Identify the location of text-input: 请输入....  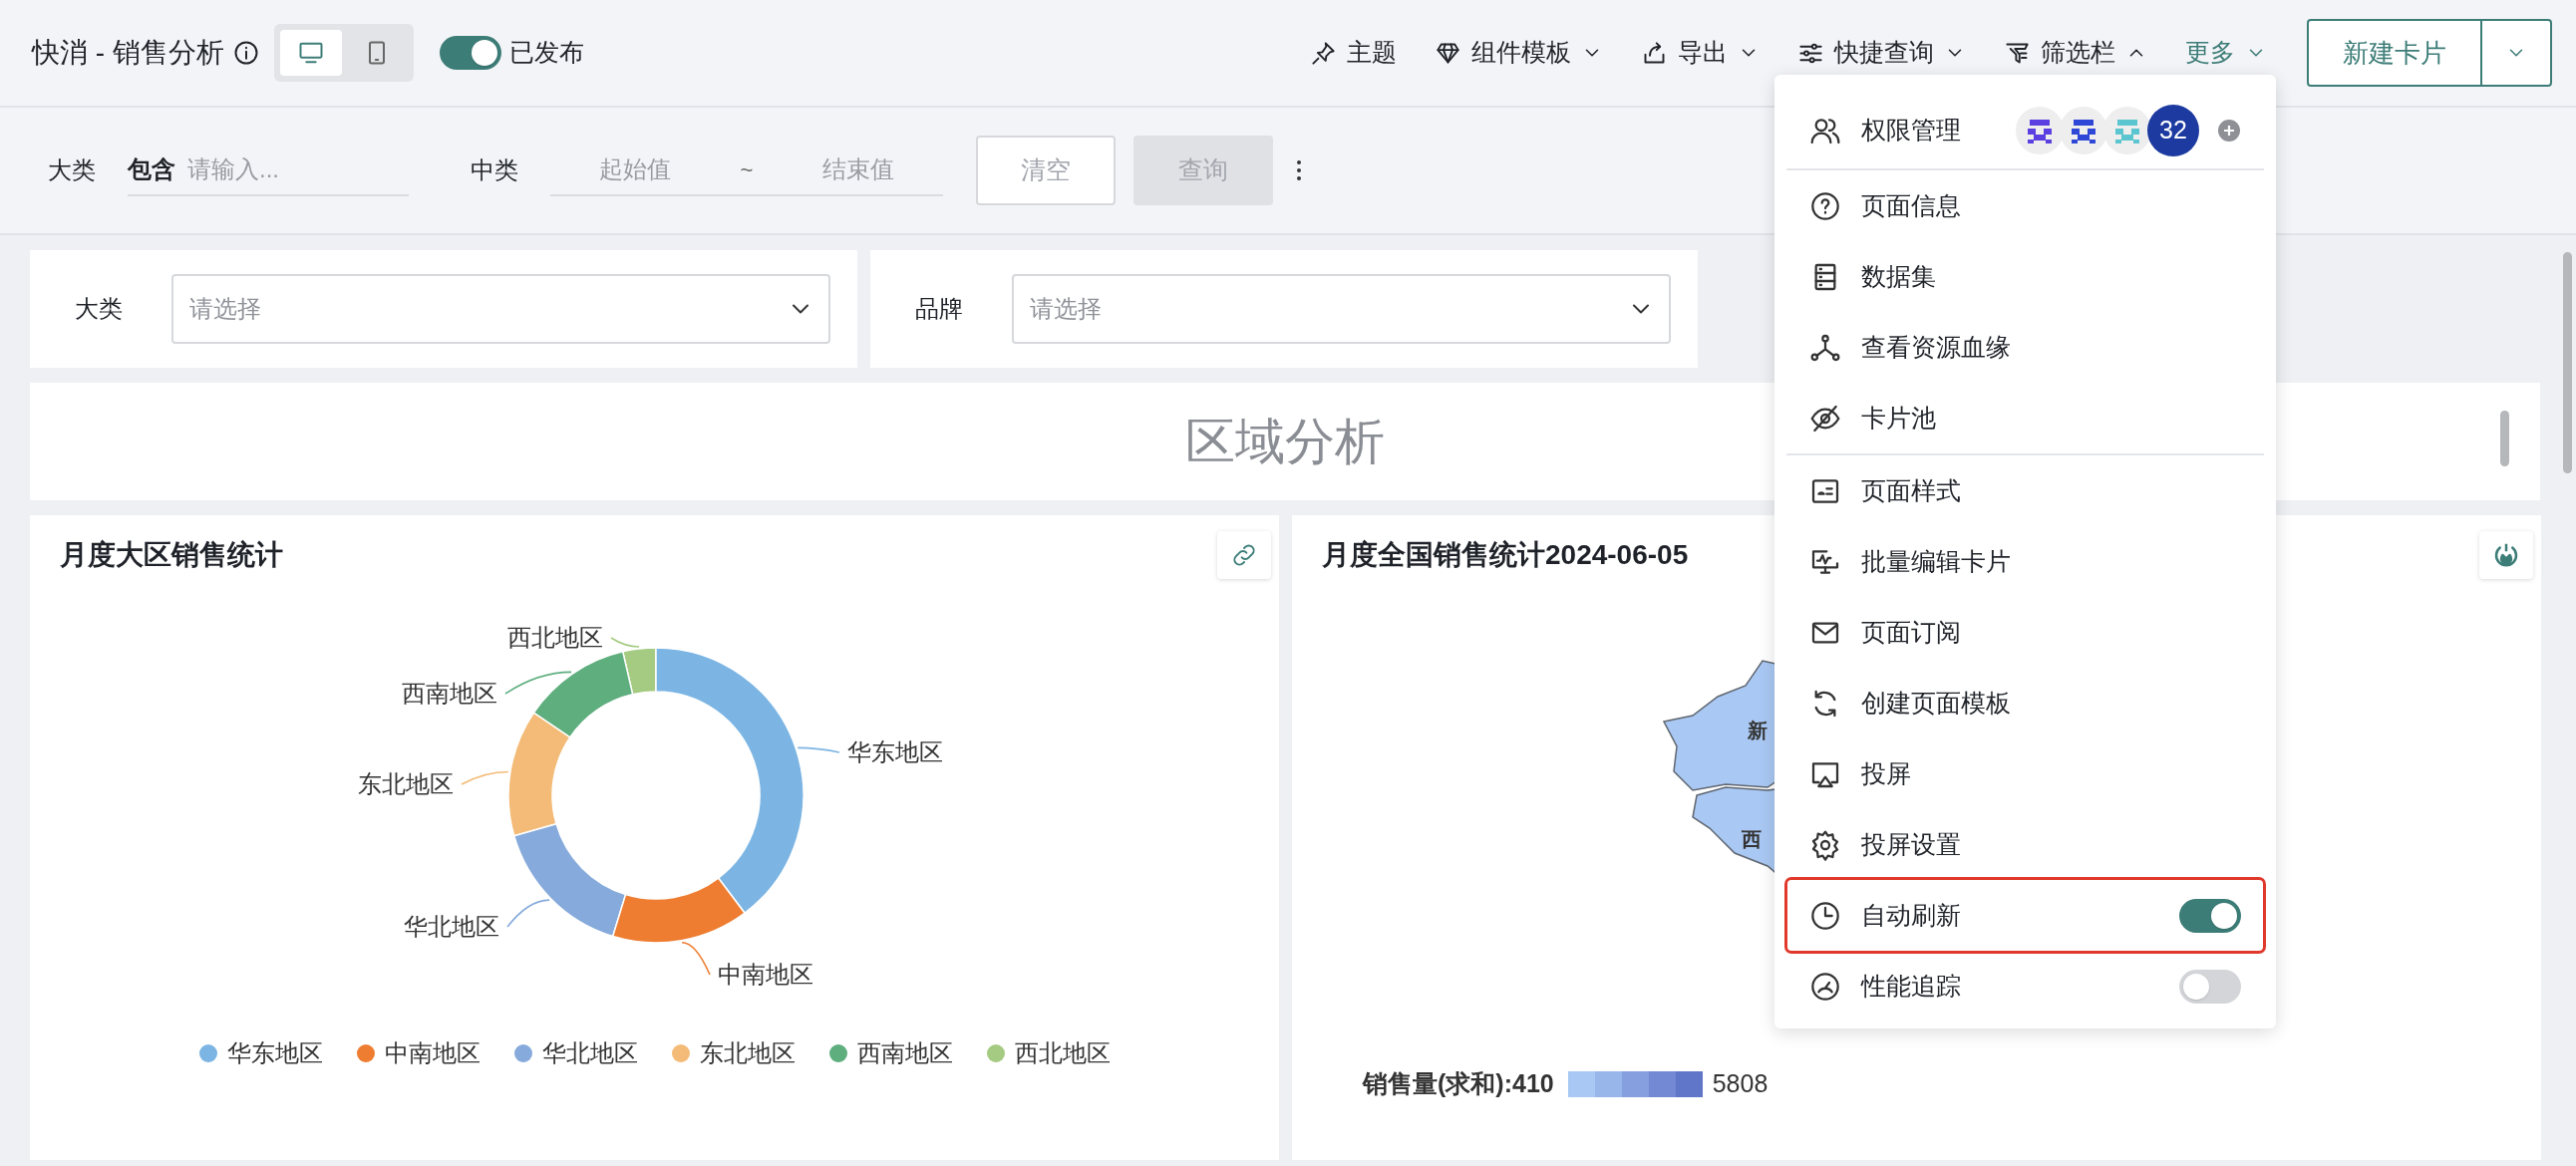
(287, 169).